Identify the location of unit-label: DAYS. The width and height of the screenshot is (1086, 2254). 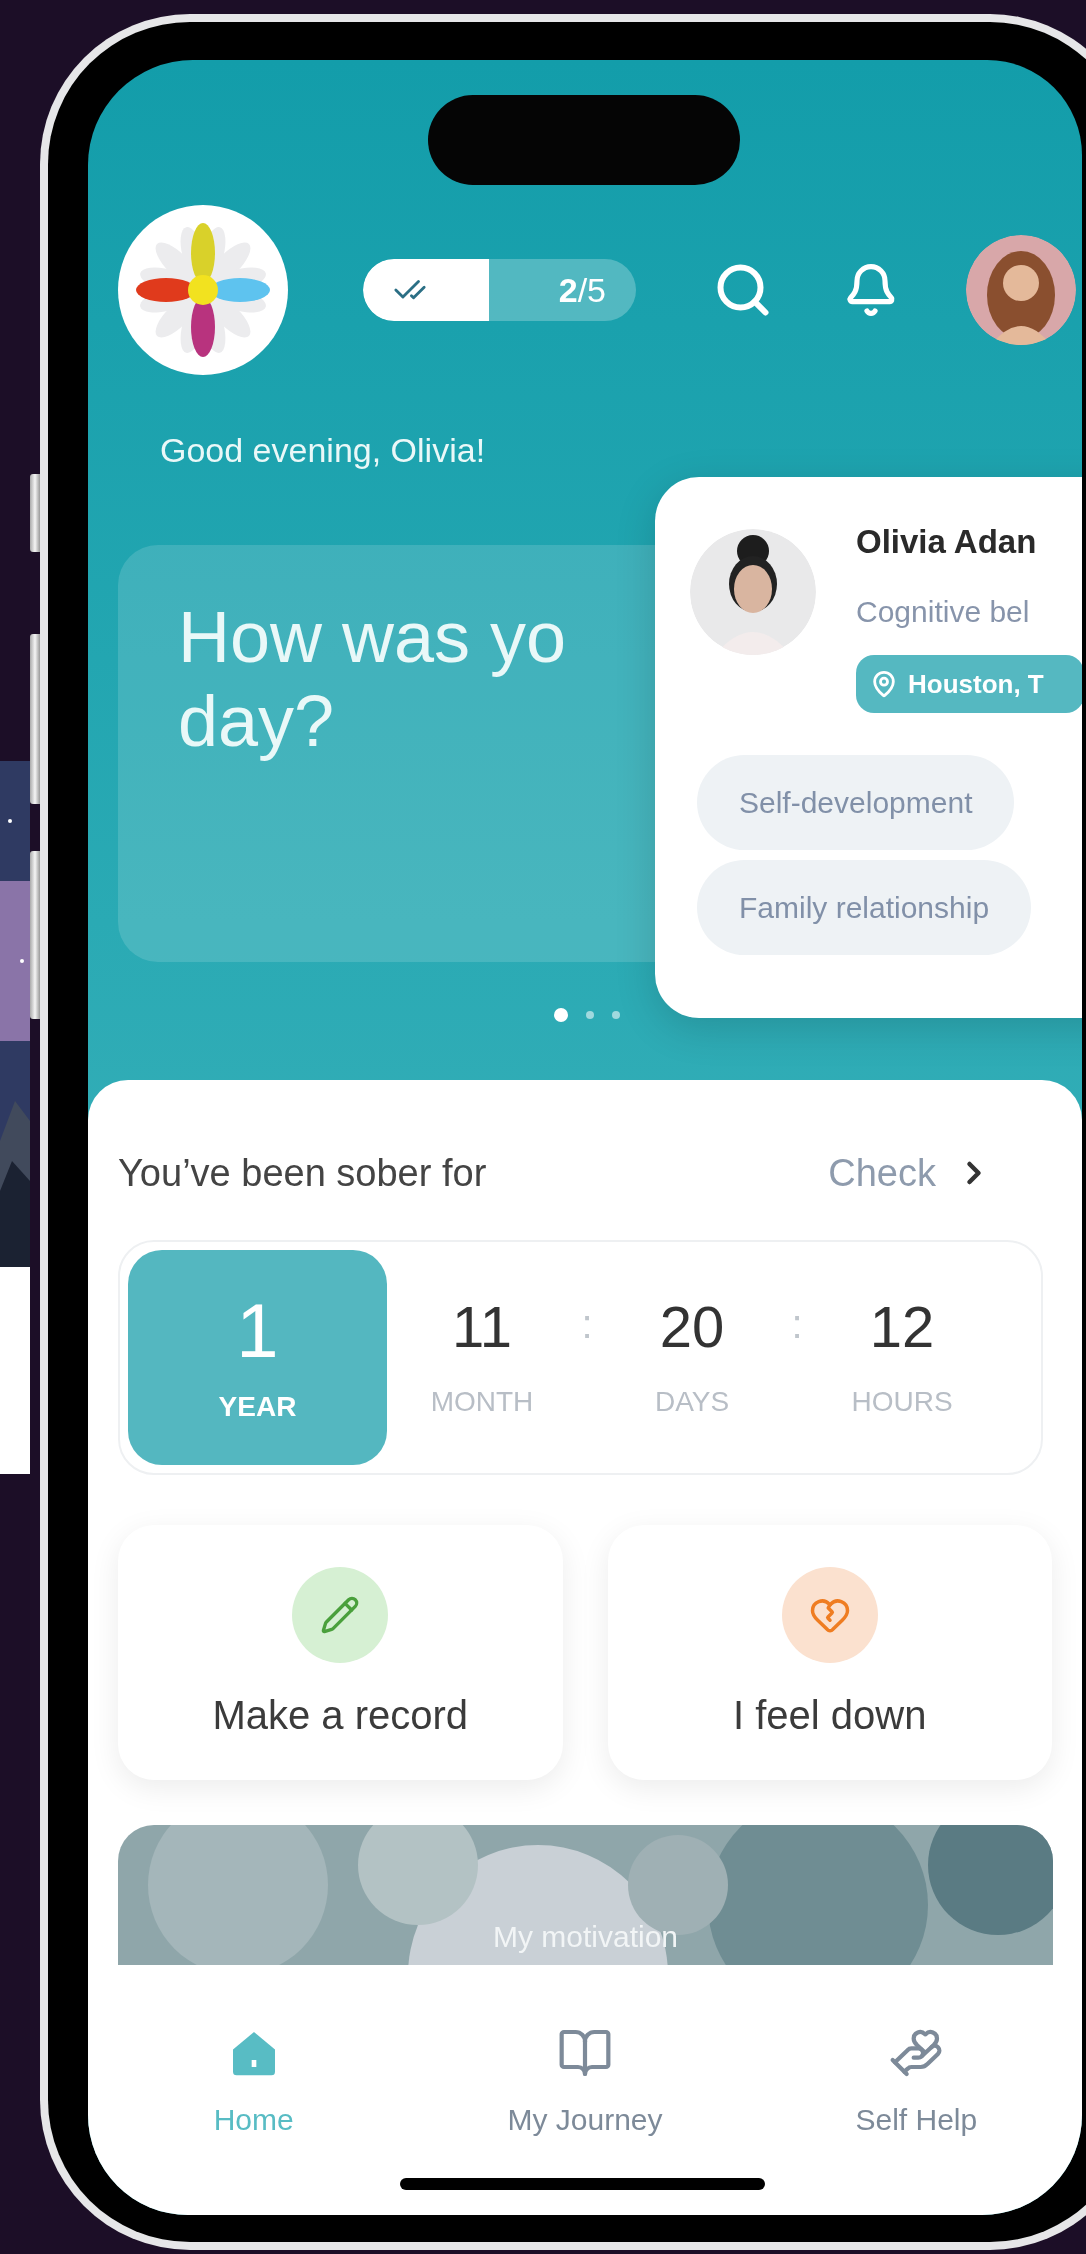
(692, 1401).